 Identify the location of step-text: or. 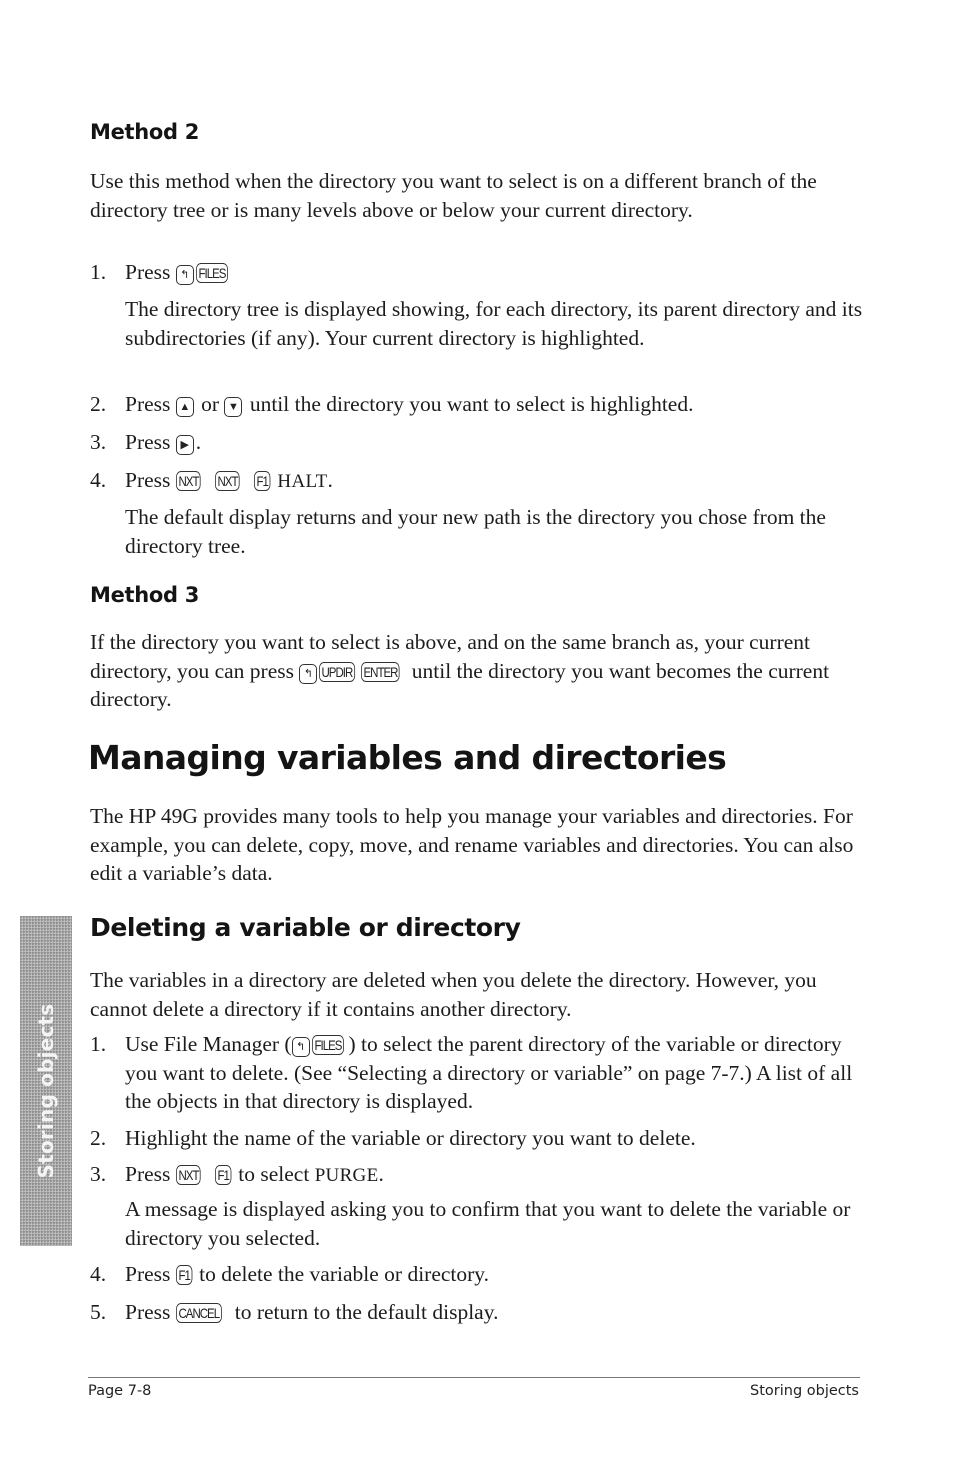
(210, 404).